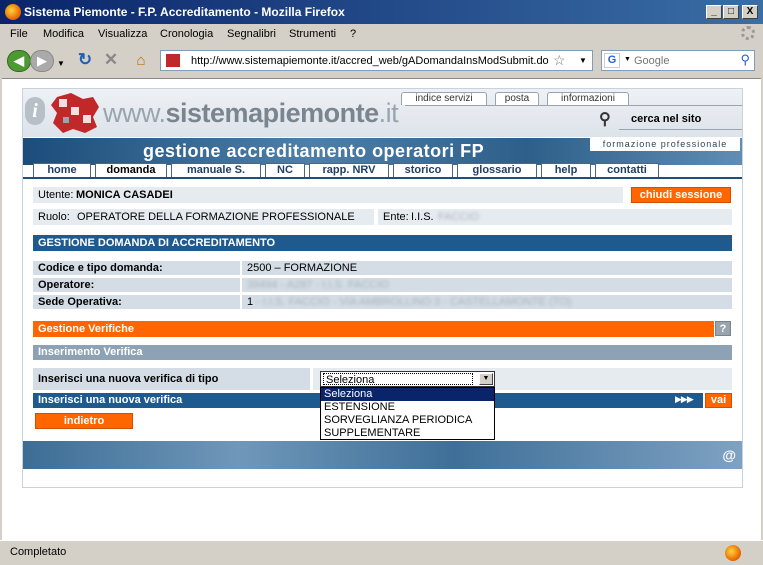 The height and width of the screenshot is (565, 763). What do you see at coordinates (136, 285) in the screenshot?
I see `operatore-label: Operatore:` at bounding box center [136, 285].